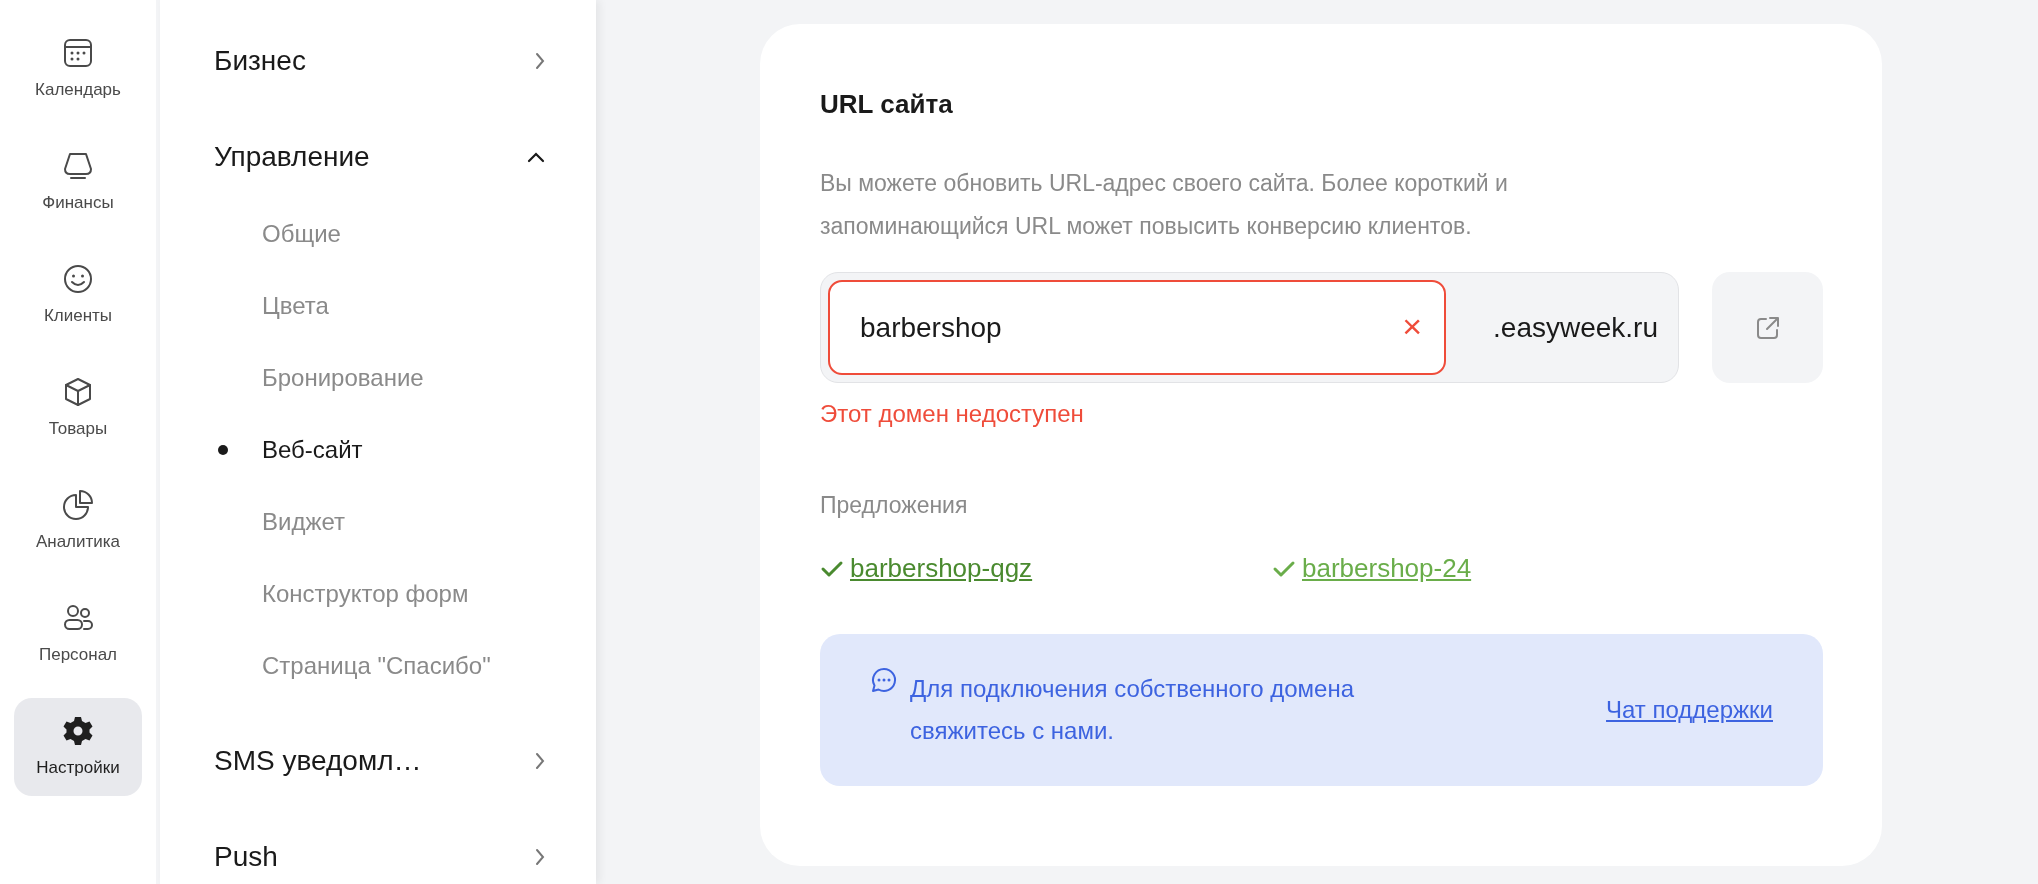 The width and height of the screenshot is (2038, 884). I want to click on error-text: Этот домен недоступен, so click(952, 414).